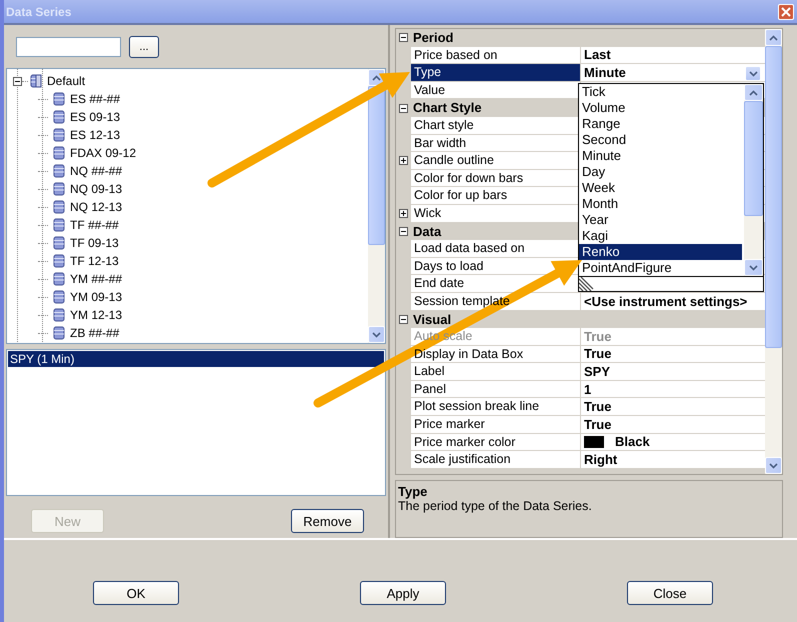 This screenshot has width=797, height=622. I want to click on apply-button: Apply, so click(403, 593).